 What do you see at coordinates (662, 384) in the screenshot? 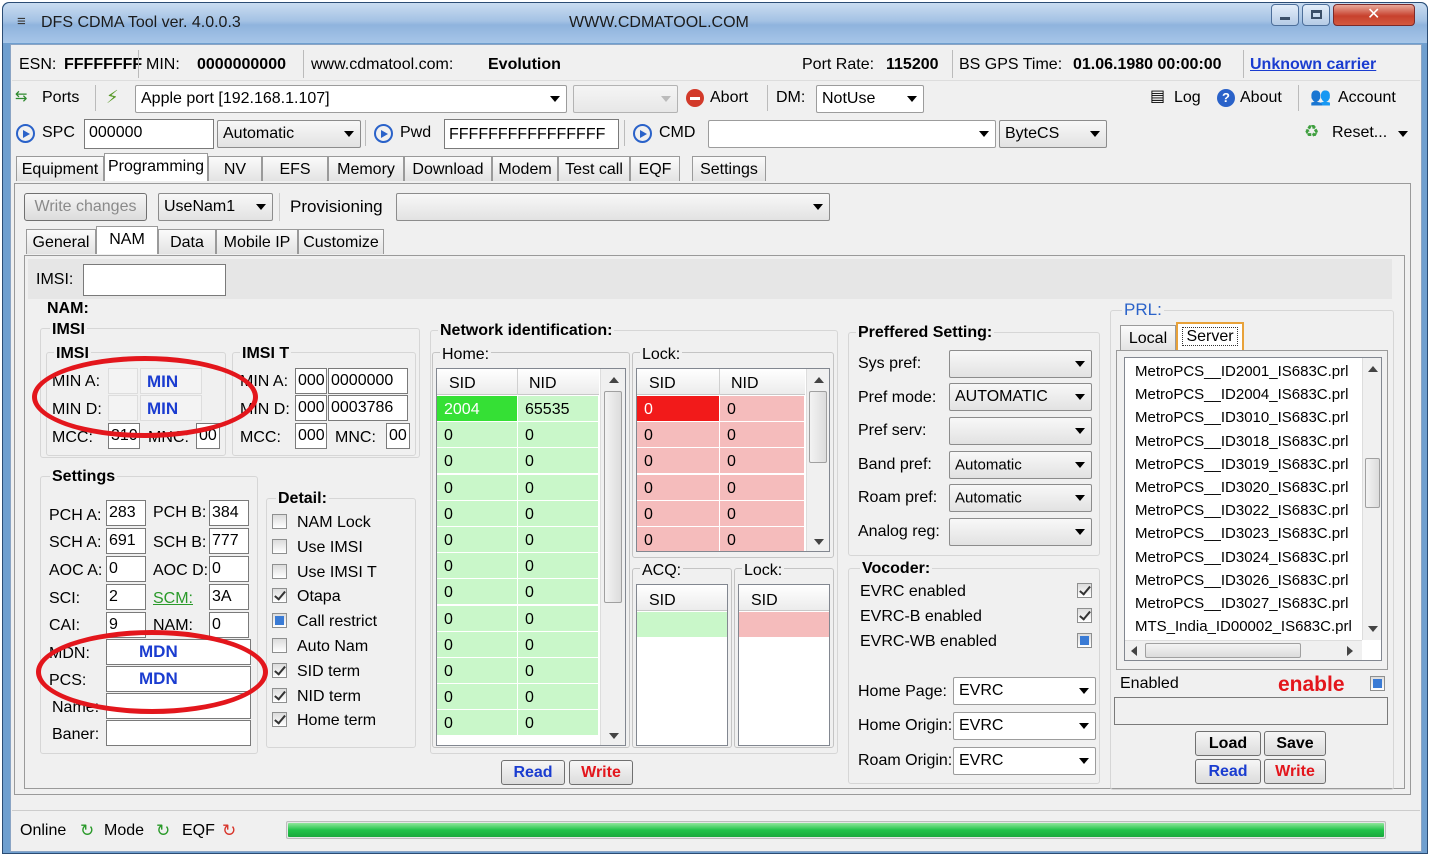
I see `lock-sid-header: SID` at bounding box center [662, 384].